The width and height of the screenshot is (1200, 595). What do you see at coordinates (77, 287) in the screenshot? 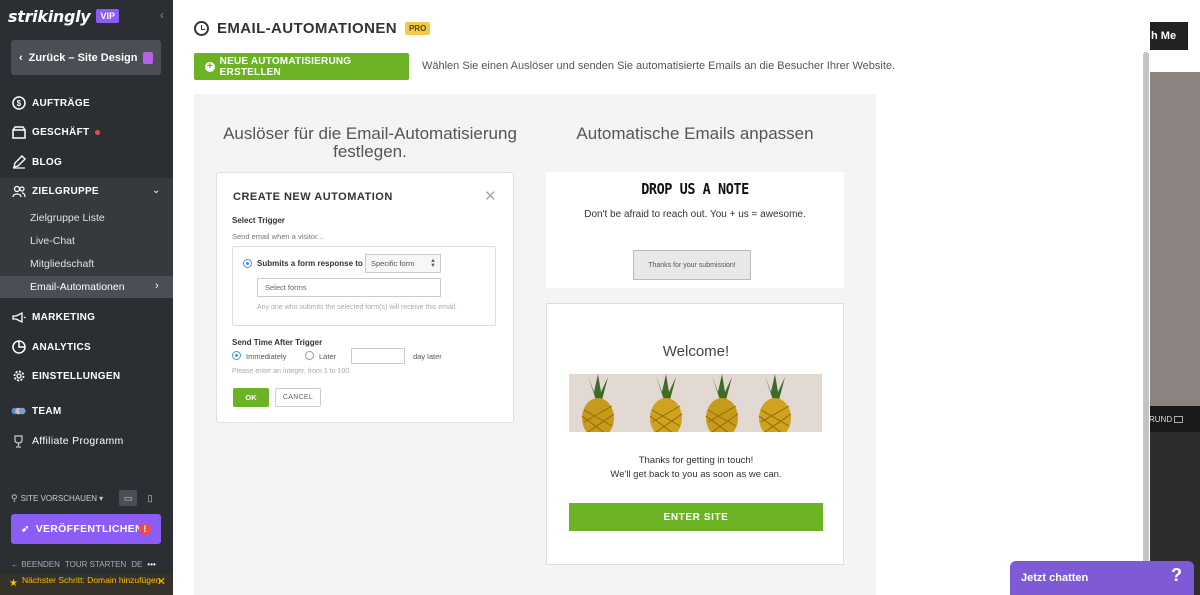
I see `sidebar-sub-email-automationen: Email-Automationen` at bounding box center [77, 287].